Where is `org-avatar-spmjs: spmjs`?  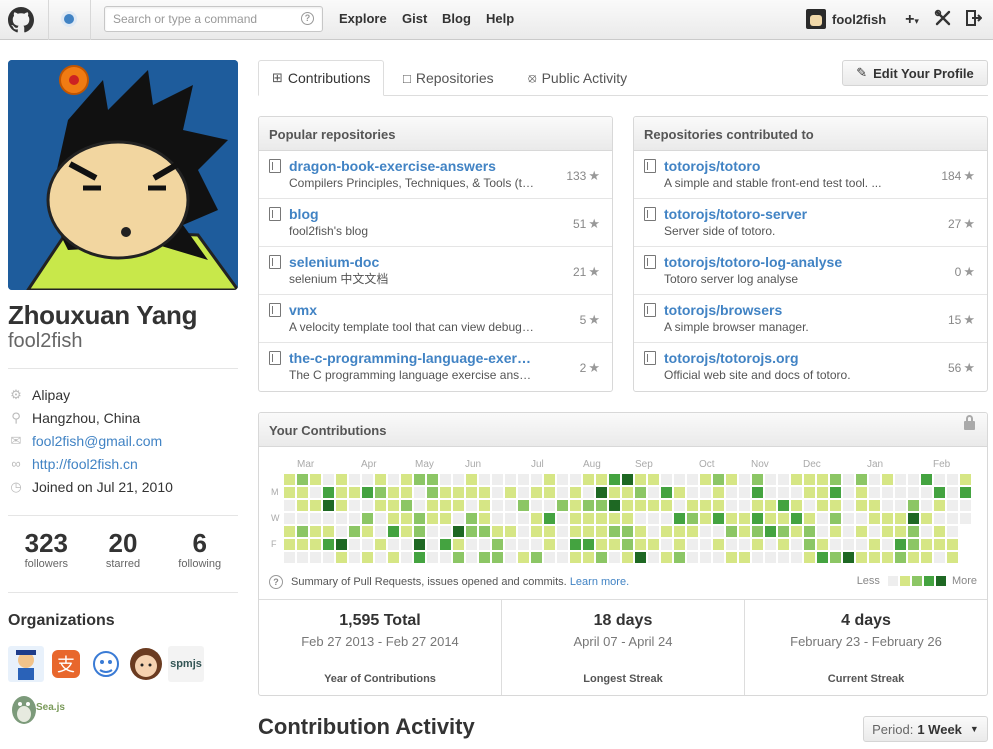 org-avatar-spmjs: spmjs is located at coordinates (186, 664).